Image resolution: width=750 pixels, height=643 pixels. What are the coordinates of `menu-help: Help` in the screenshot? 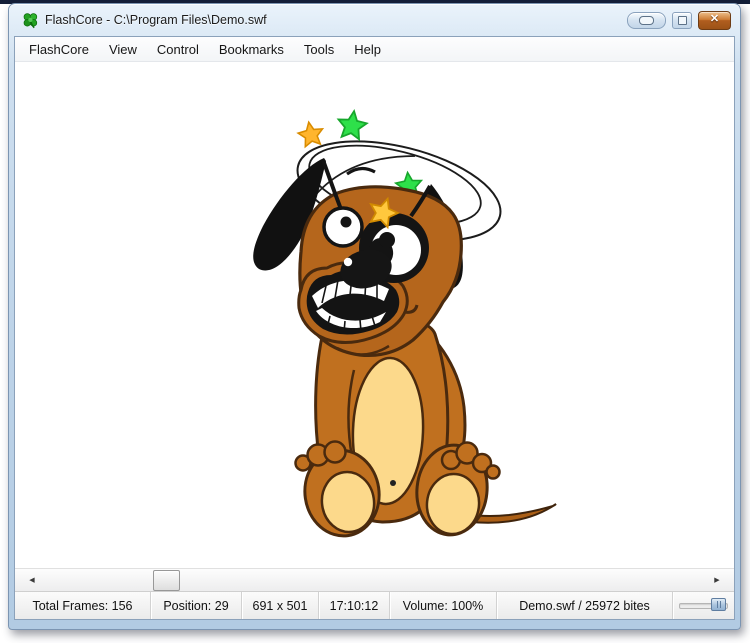 It's located at (367, 49).